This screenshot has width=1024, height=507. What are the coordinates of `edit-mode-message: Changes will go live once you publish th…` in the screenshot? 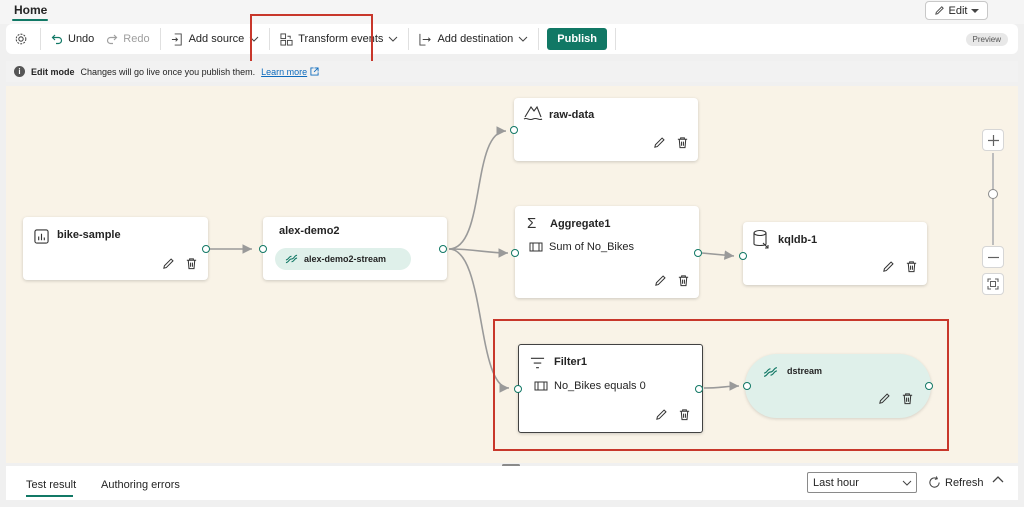 It's located at (168, 71).